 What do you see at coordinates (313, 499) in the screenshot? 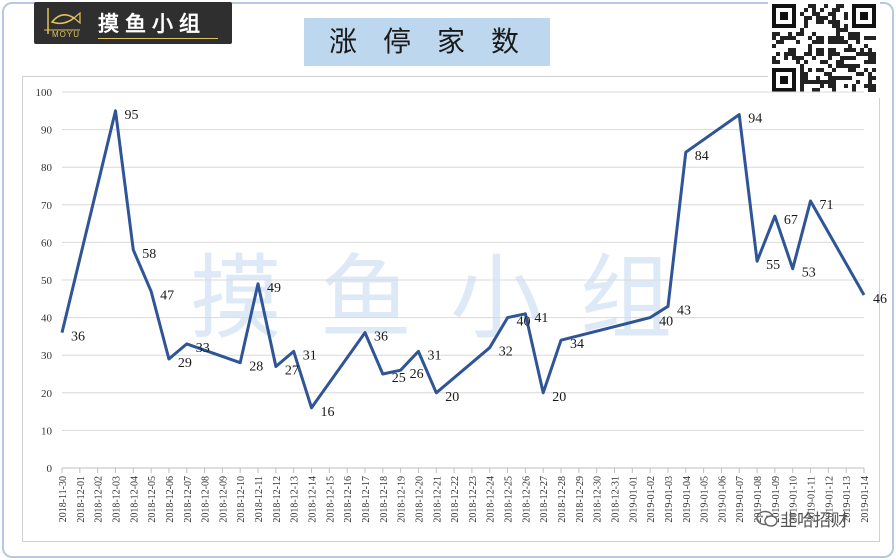
I see `x-tick-label: 2018-12-14` at bounding box center [313, 499].